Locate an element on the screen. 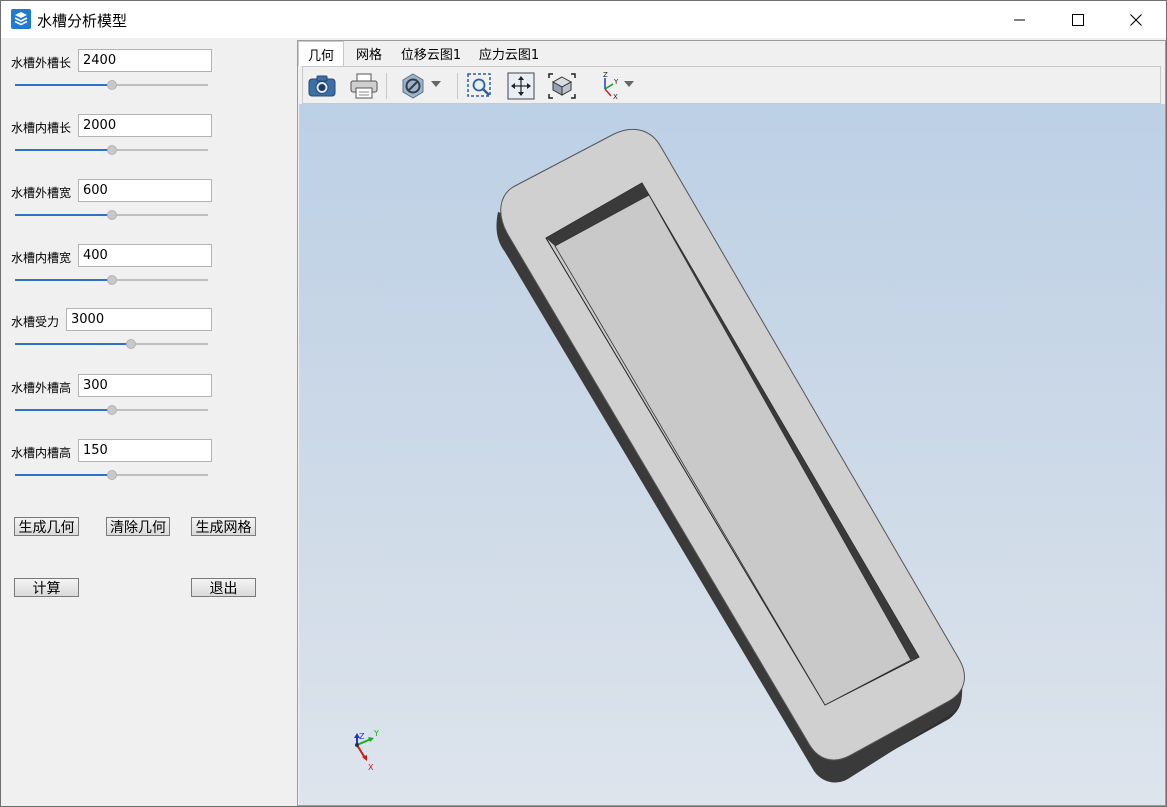 The image size is (1167, 807). param-label-force: 水槽受力 is located at coordinates (35, 322).